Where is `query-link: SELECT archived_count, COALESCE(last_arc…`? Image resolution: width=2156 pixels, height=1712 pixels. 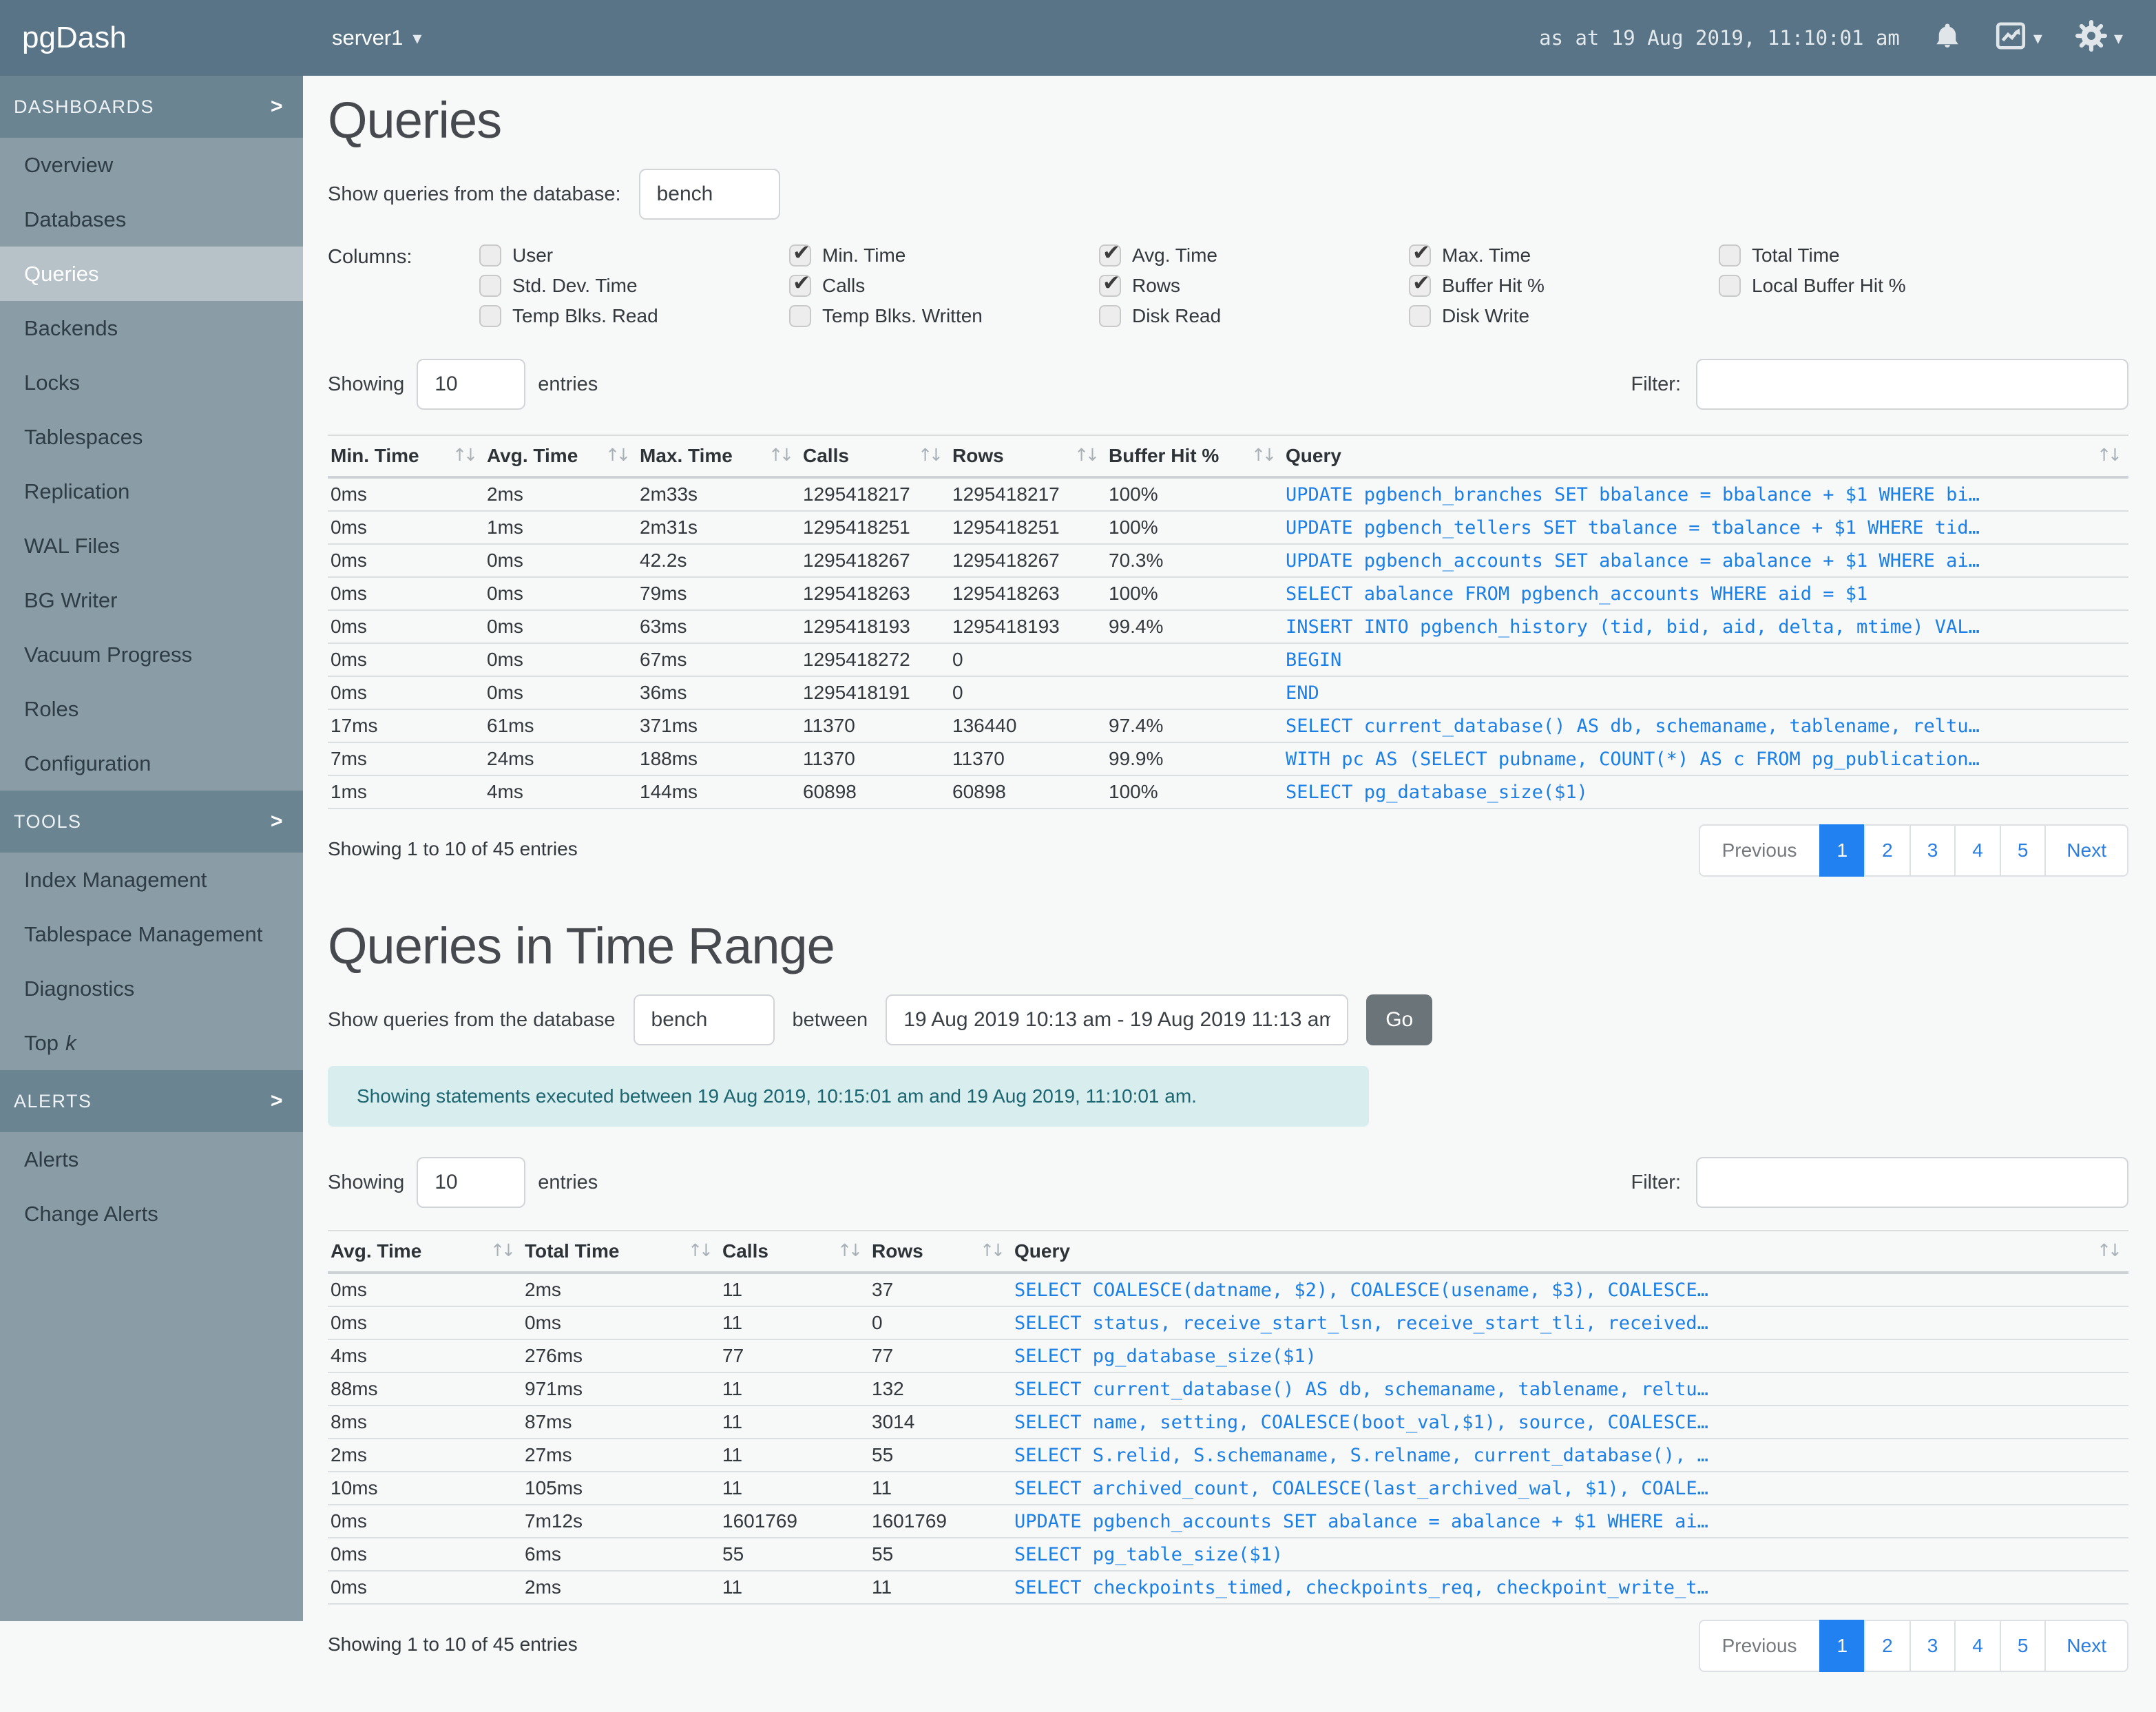 query-link: SELECT archived_count, COALESCE(last_arc… is located at coordinates (1361, 1488).